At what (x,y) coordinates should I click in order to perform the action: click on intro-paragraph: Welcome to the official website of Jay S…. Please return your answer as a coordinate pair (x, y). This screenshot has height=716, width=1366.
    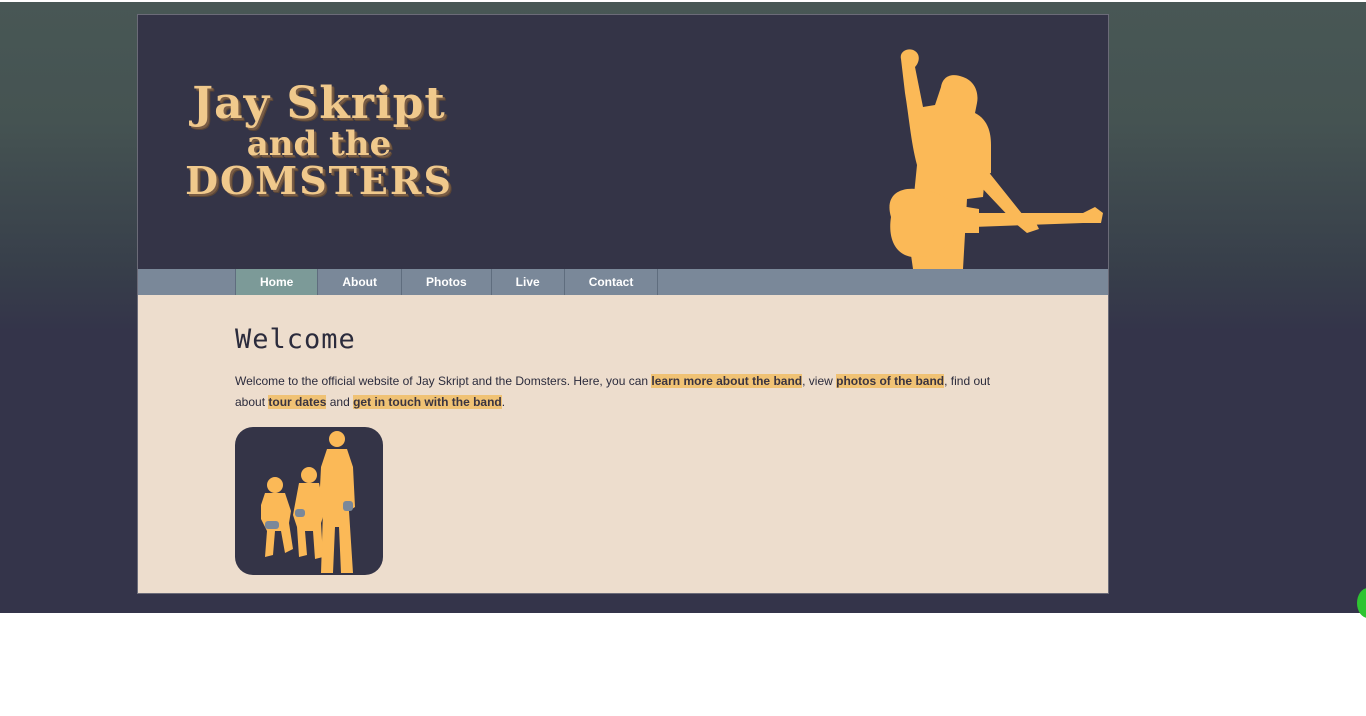
    Looking at the image, I should click on (625, 392).